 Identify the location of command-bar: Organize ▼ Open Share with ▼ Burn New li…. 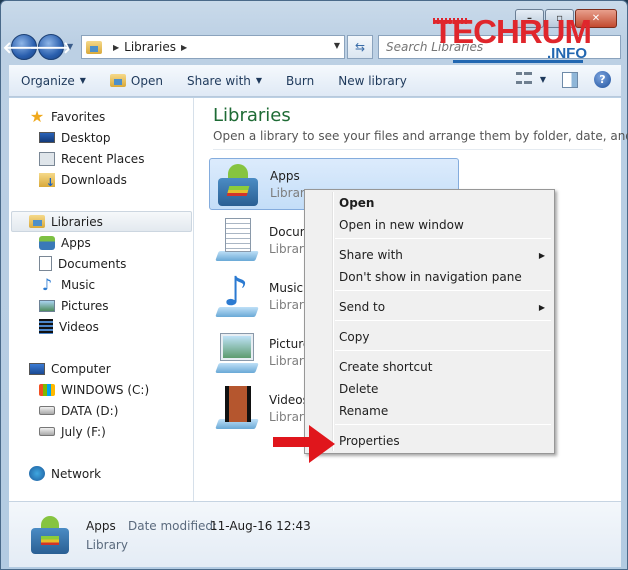
(315, 81).